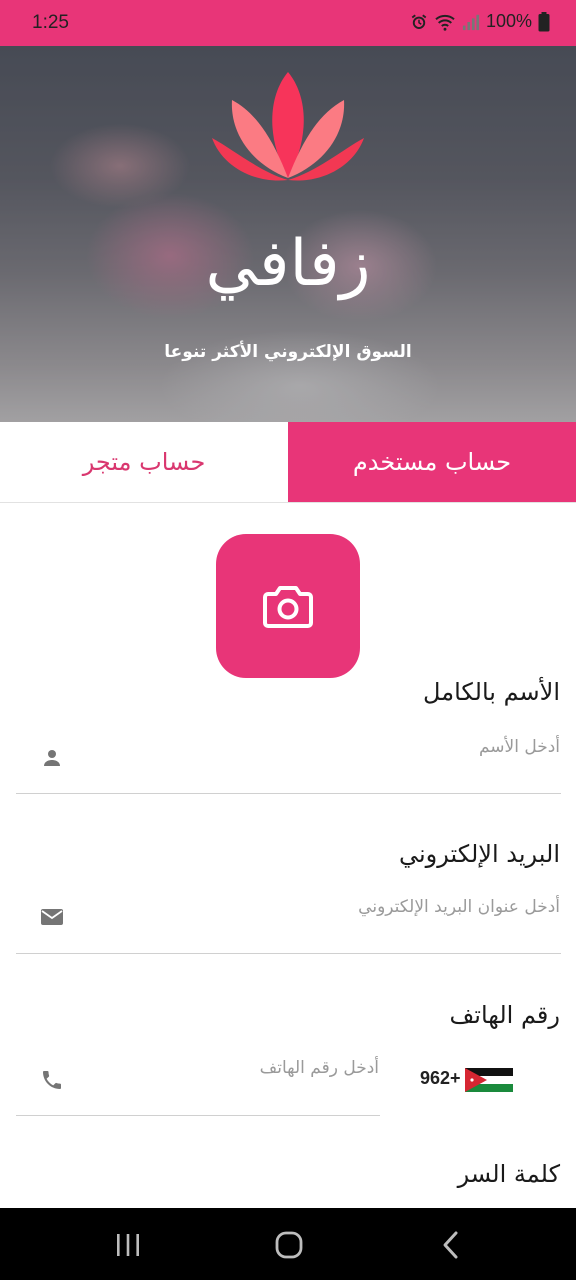  Describe the element at coordinates (128, 1245) in the screenshot. I see `recents-icon` at that location.